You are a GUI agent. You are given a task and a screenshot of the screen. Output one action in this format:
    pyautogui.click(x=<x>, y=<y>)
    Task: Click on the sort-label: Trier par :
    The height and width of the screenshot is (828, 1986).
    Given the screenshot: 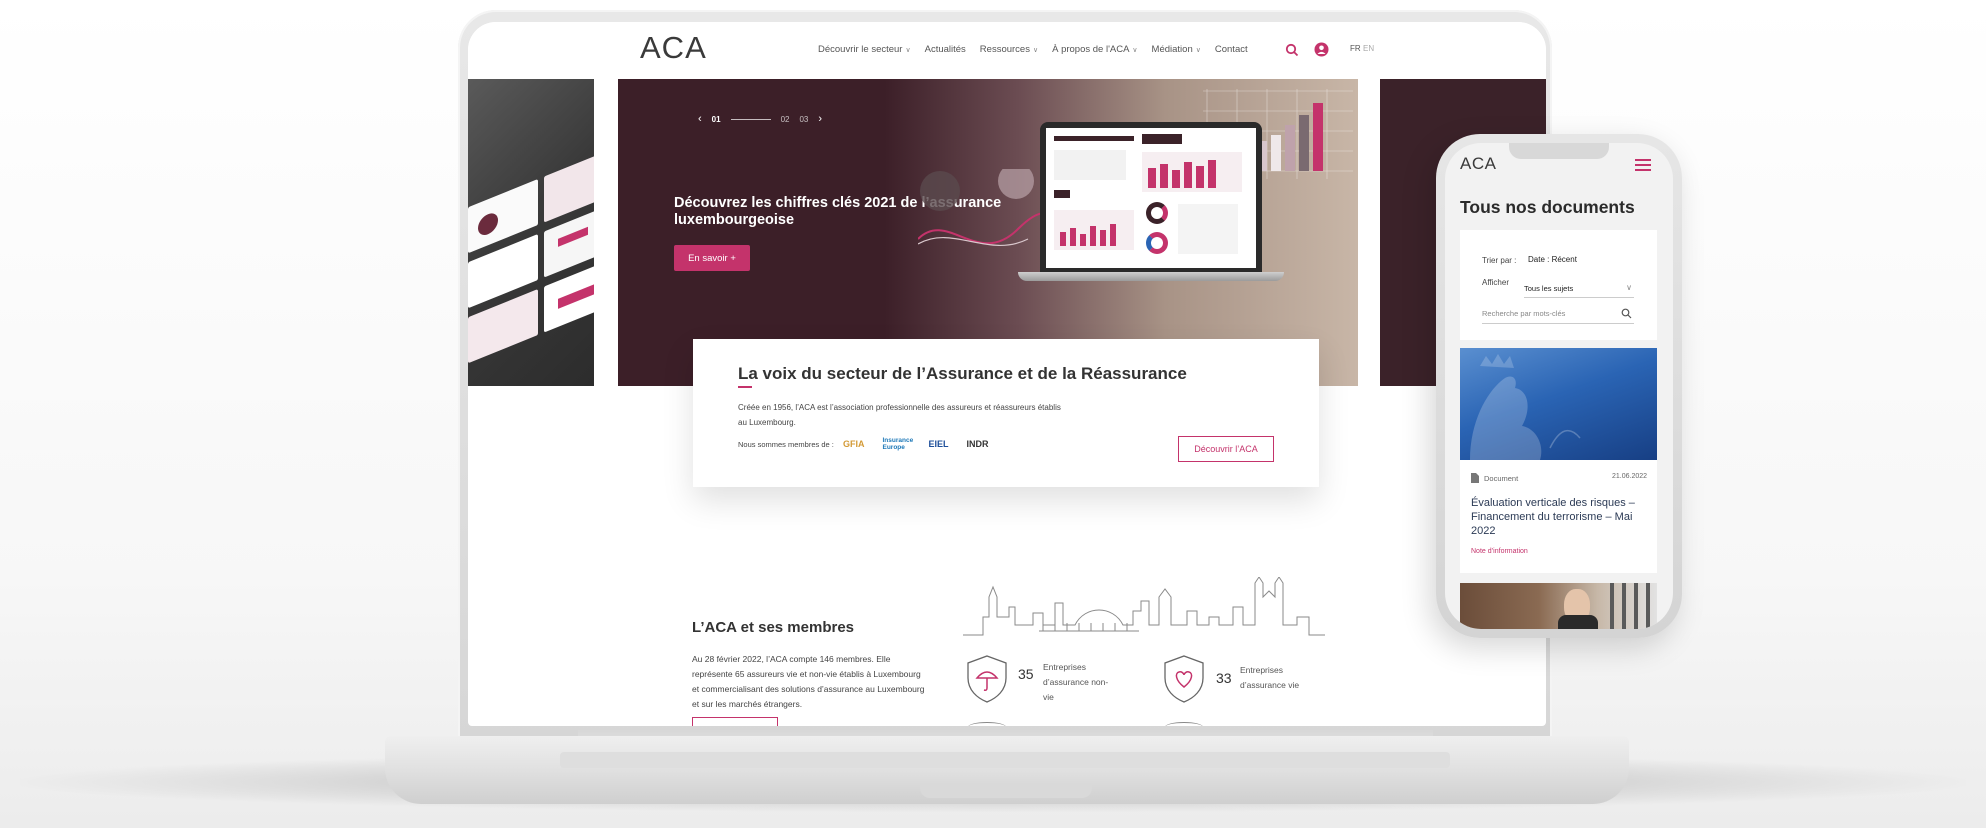 What is the action you would take?
    pyautogui.click(x=1499, y=260)
    